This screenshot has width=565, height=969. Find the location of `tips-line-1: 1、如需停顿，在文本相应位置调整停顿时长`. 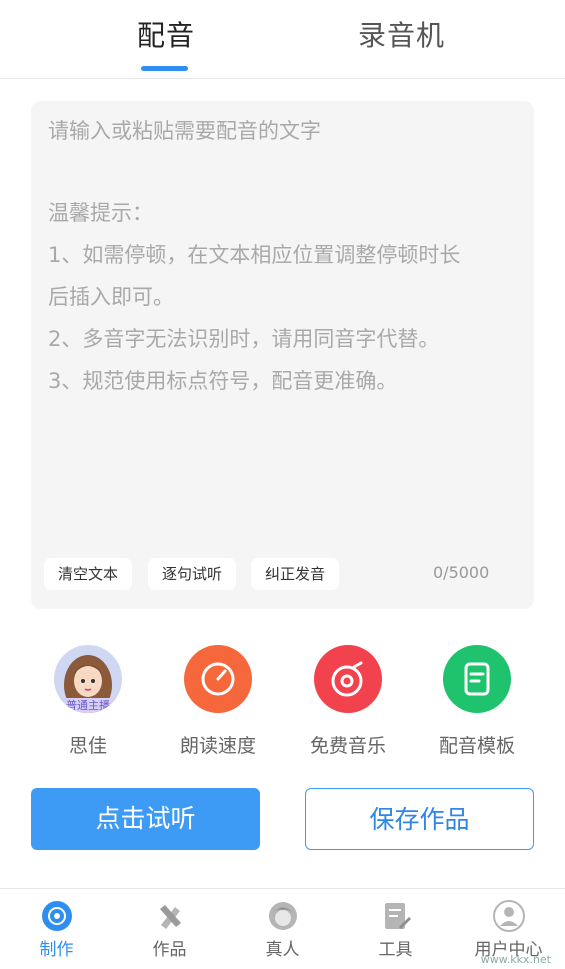

tips-line-1: 1、如需停顿，在文本相应位置调整停顿时长 is located at coordinates (254, 255).